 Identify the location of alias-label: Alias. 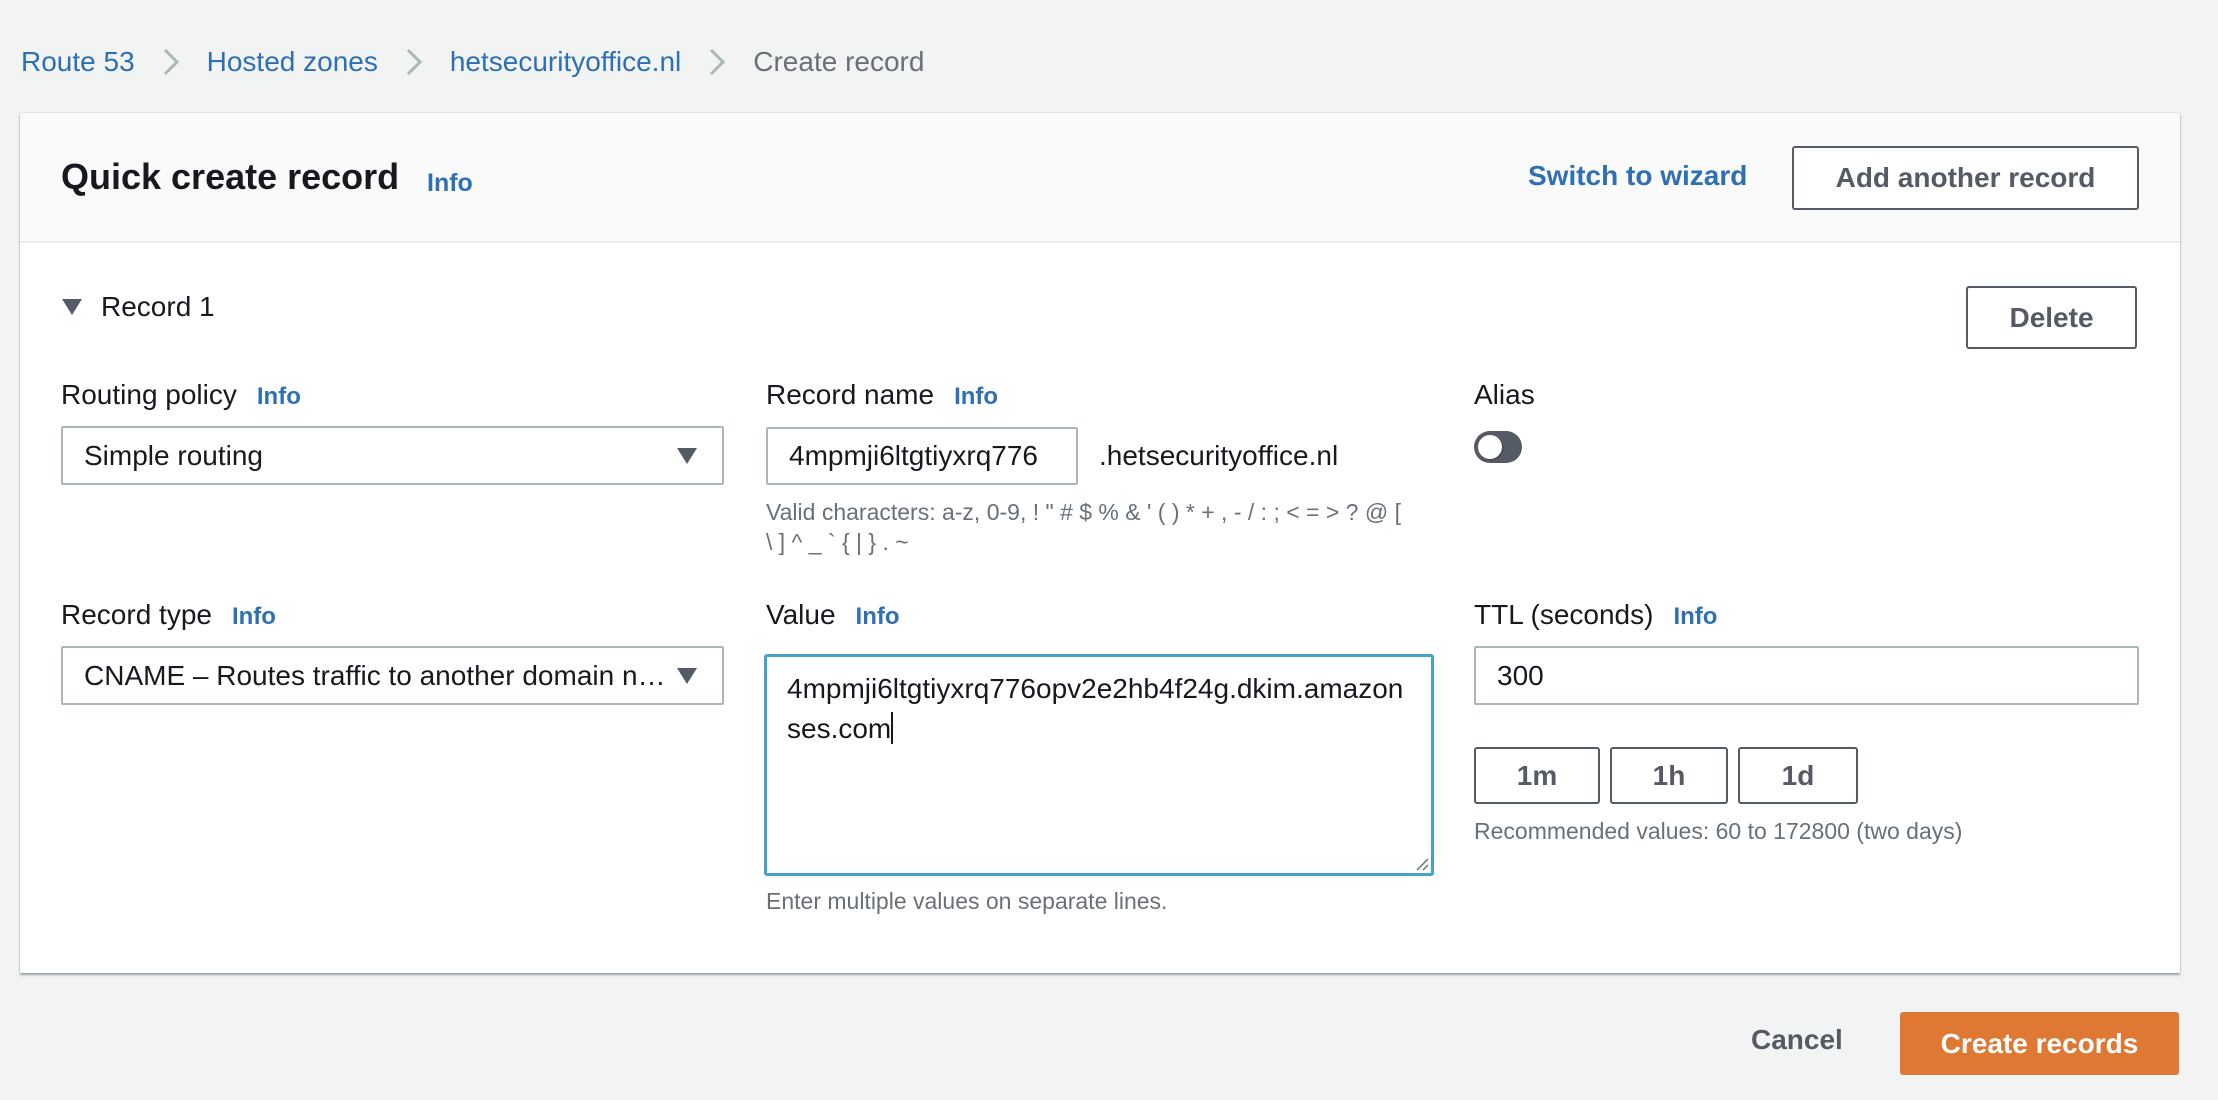
(1504, 395).